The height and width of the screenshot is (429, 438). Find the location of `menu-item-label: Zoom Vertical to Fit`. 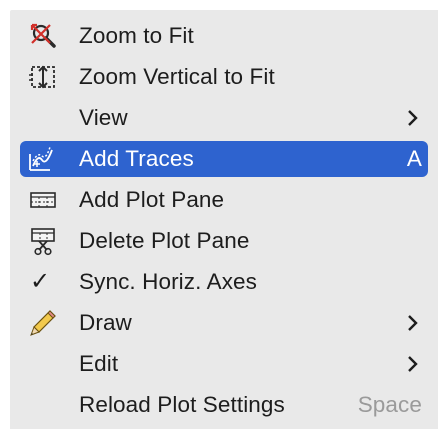

menu-item-label: Zoom Vertical to Fit is located at coordinates (177, 76).